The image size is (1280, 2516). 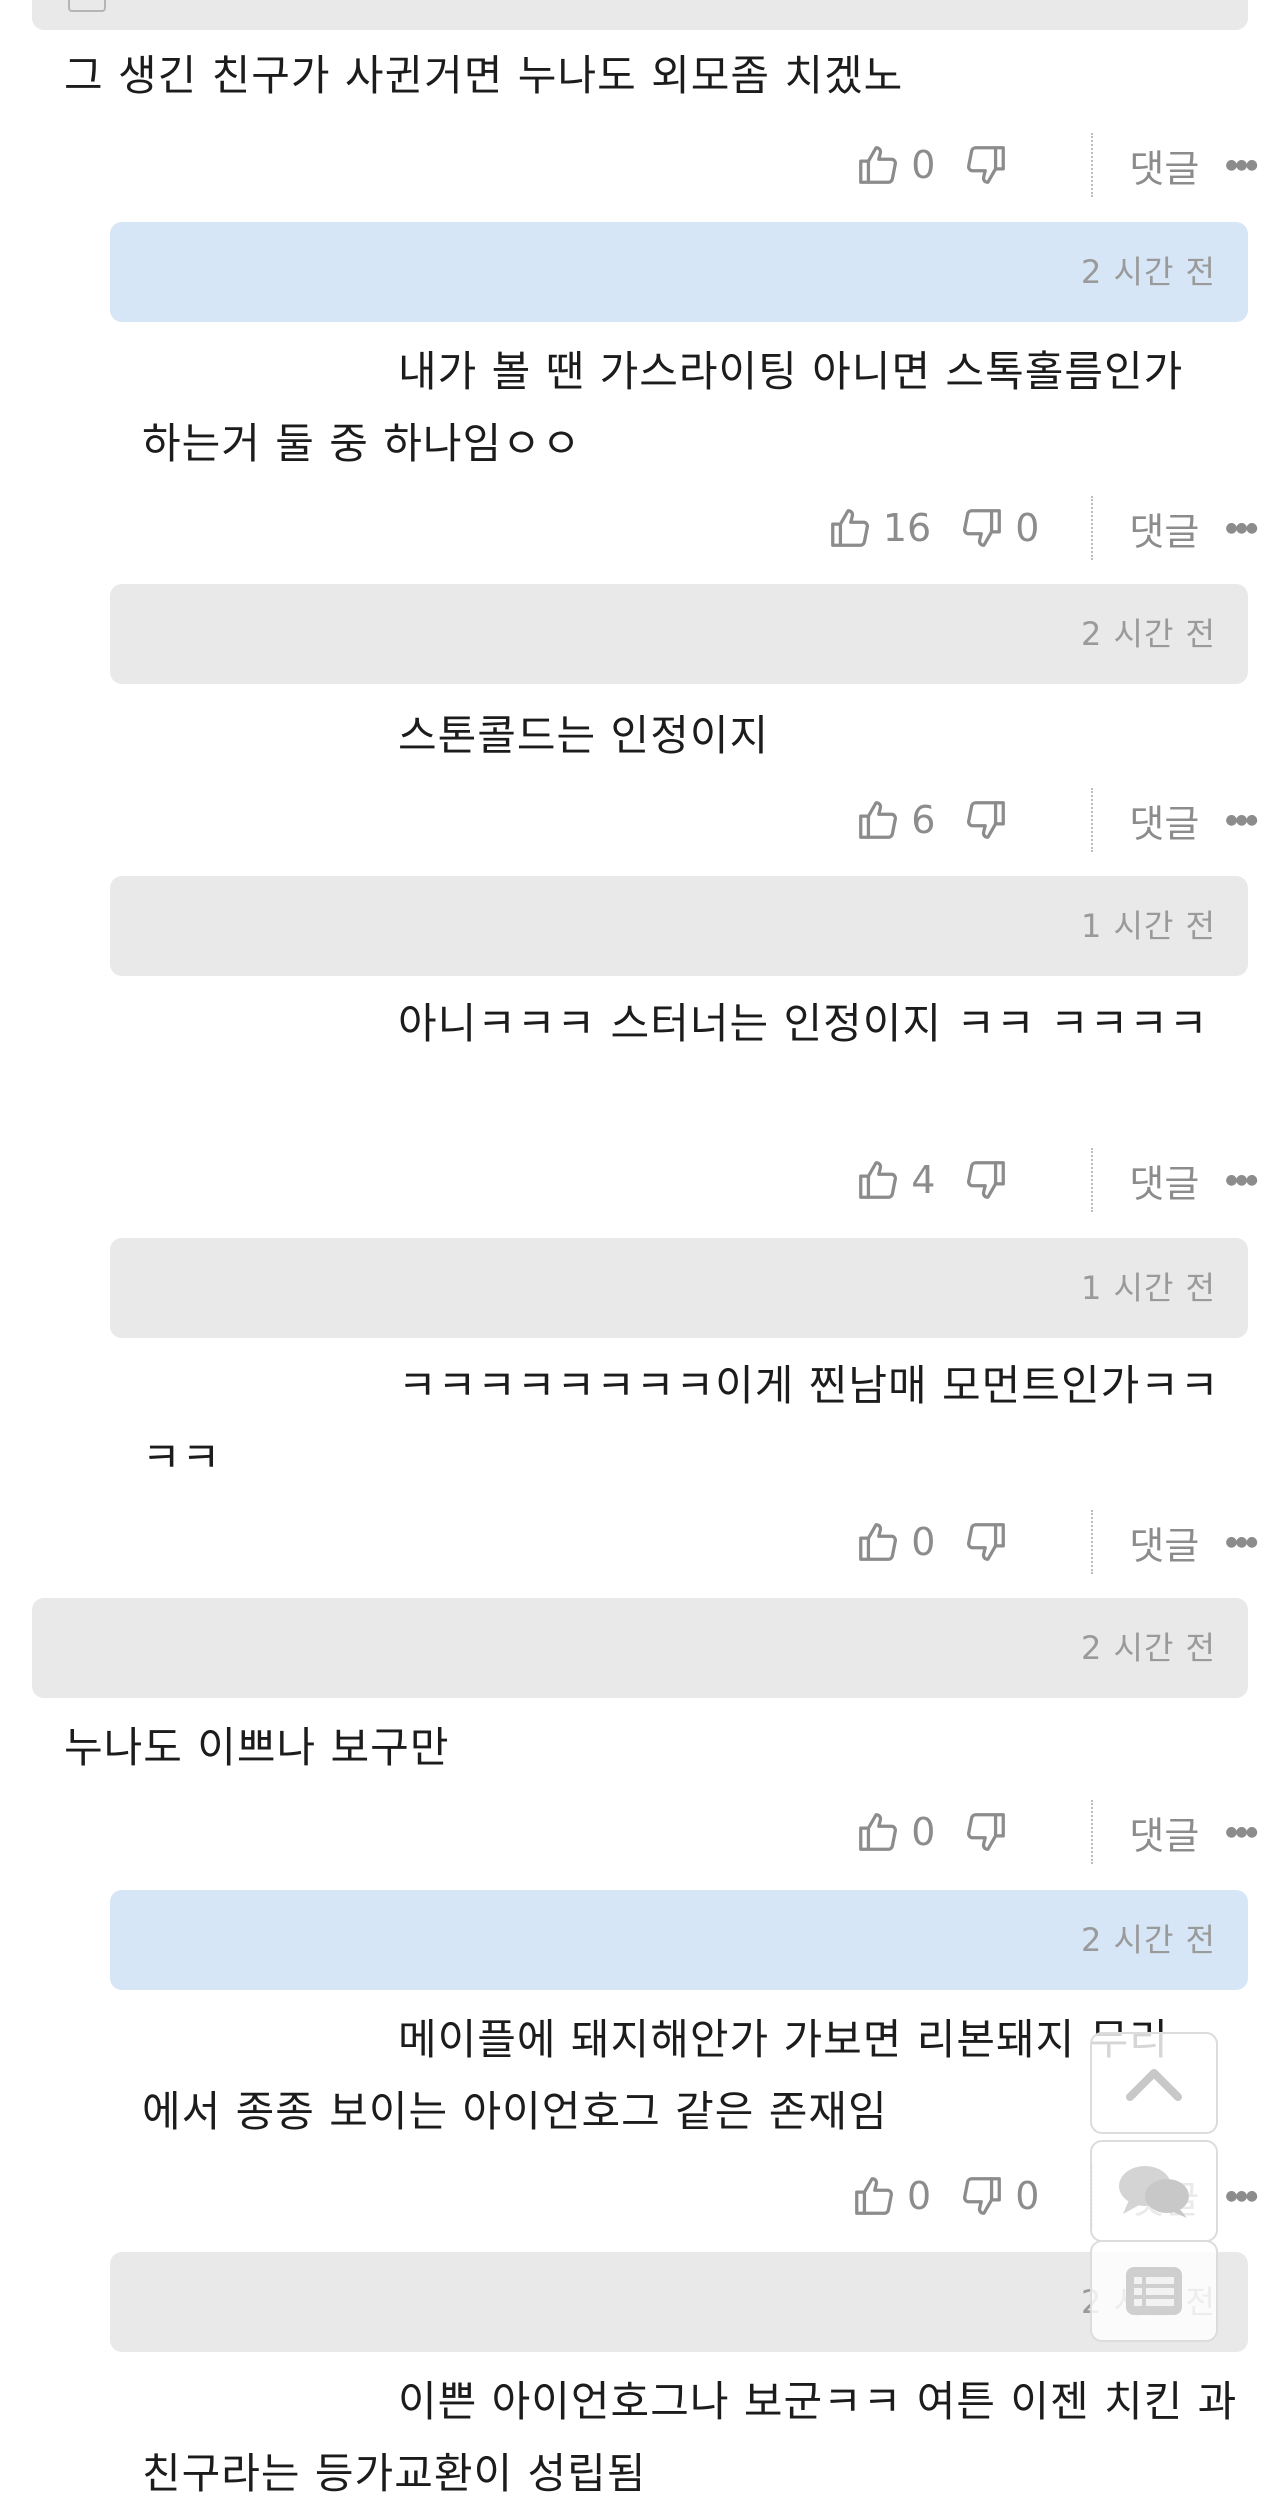 What do you see at coordinates (681, 1421) in the screenshot?
I see `comment-text: ㅋㅋㅋㅋㅋㅋㅋㅋ이게 찐남매 모먼트인가ㅋㅋ ㅋㅋ` at bounding box center [681, 1421].